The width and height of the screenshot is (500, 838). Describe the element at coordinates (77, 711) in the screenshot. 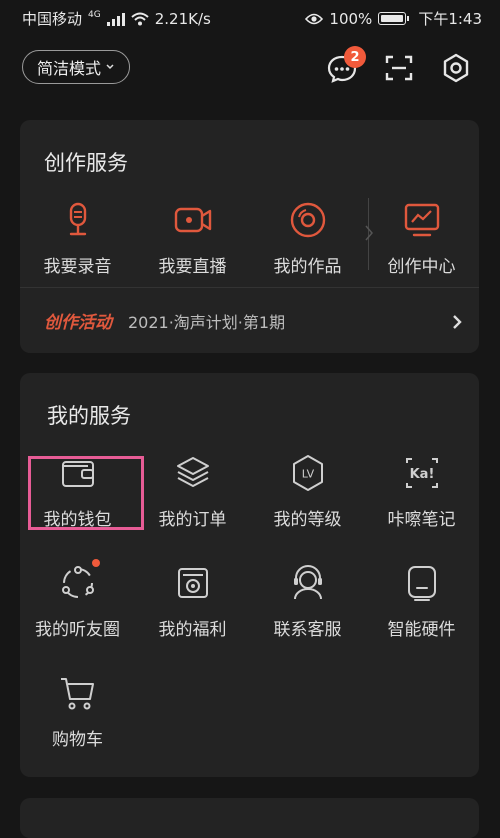

I see `shopping-cart-button: 购物车` at that location.